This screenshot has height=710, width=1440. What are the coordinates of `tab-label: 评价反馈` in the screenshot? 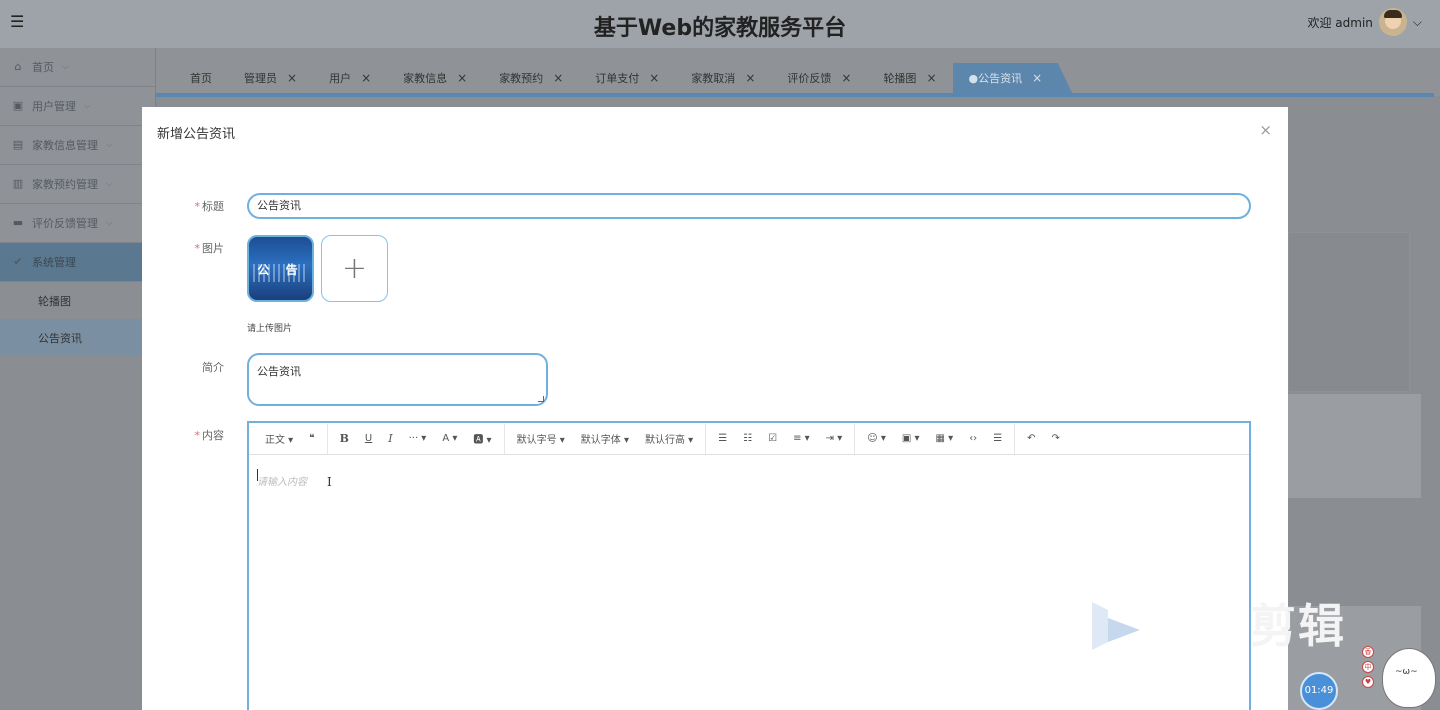 It's located at (809, 78).